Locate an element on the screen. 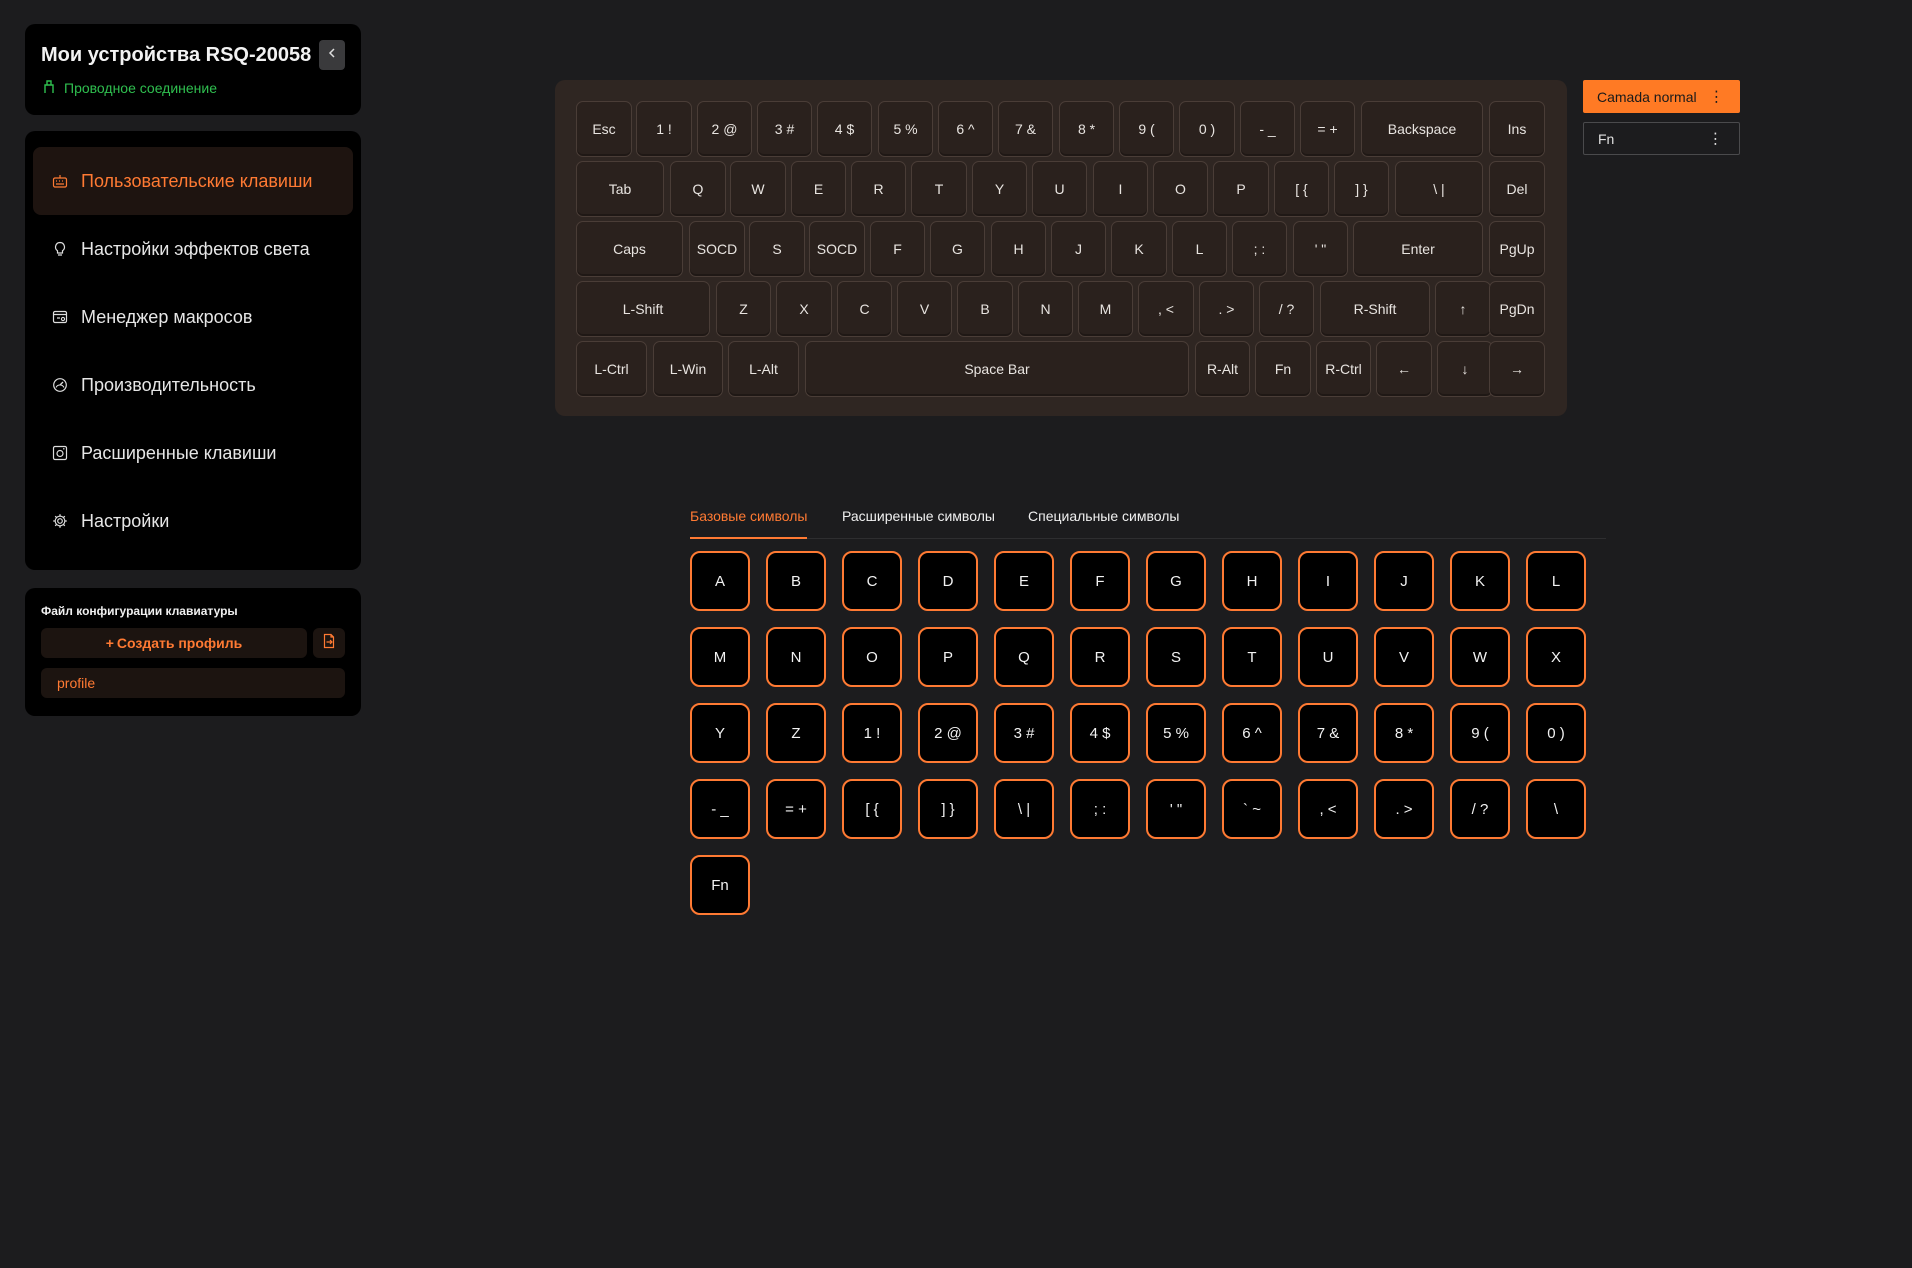  key: 2 @ is located at coordinates (724, 129).